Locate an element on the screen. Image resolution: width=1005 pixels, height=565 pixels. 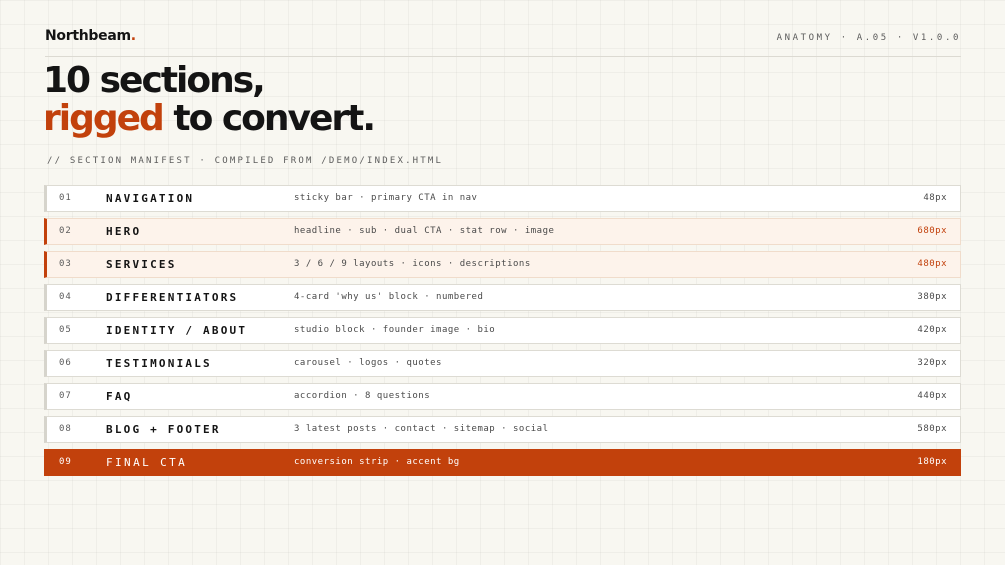
section-description: studio block · founder image · bio is located at coordinates (395, 330).